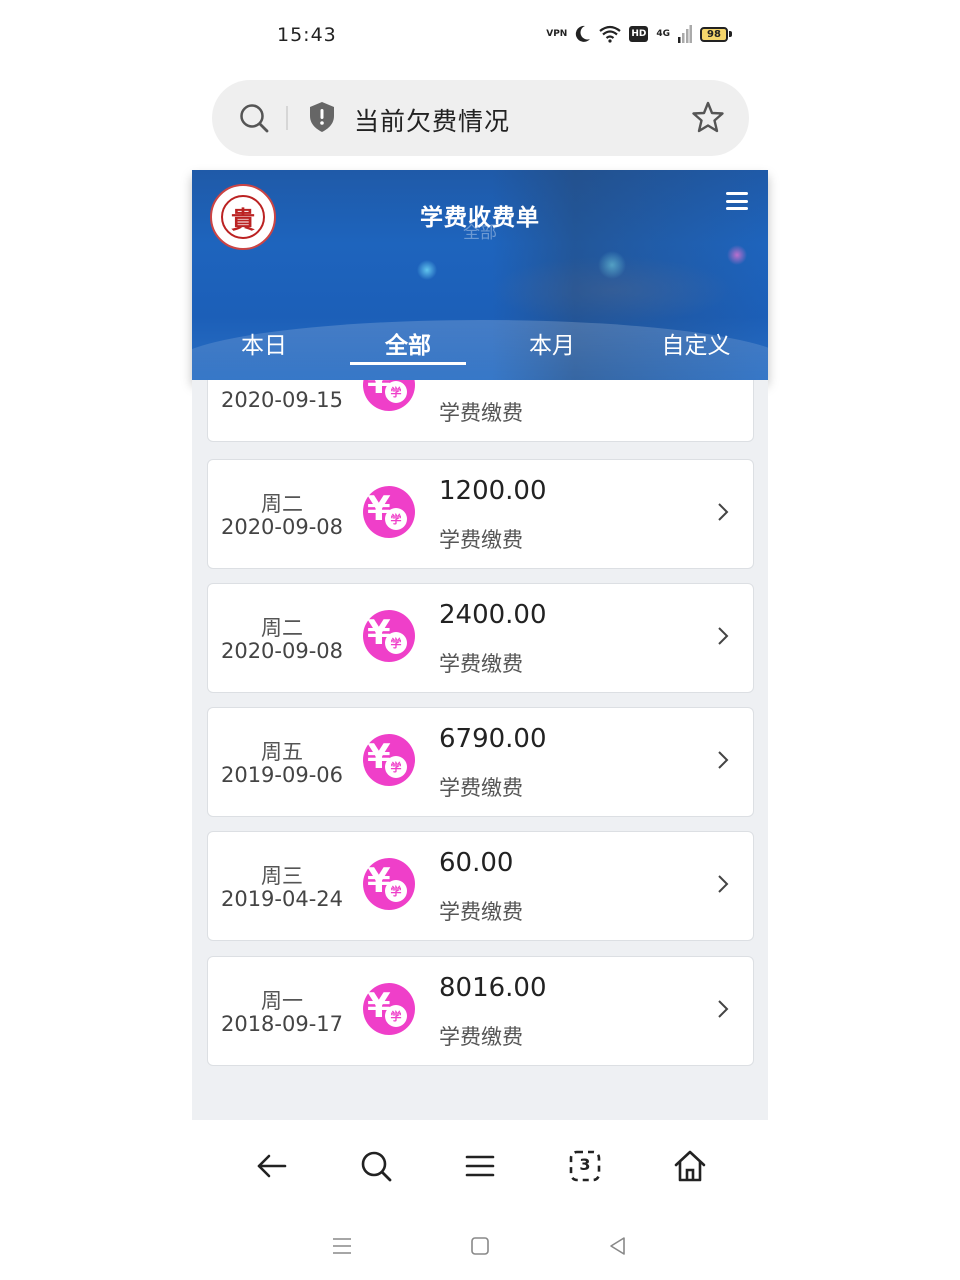 This screenshot has height=1280, width=960. What do you see at coordinates (480, 762) in the screenshot?
I see `list-item: 周五 2019-09-06 ¥ 学 6790.00 学费缴费` at bounding box center [480, 762].